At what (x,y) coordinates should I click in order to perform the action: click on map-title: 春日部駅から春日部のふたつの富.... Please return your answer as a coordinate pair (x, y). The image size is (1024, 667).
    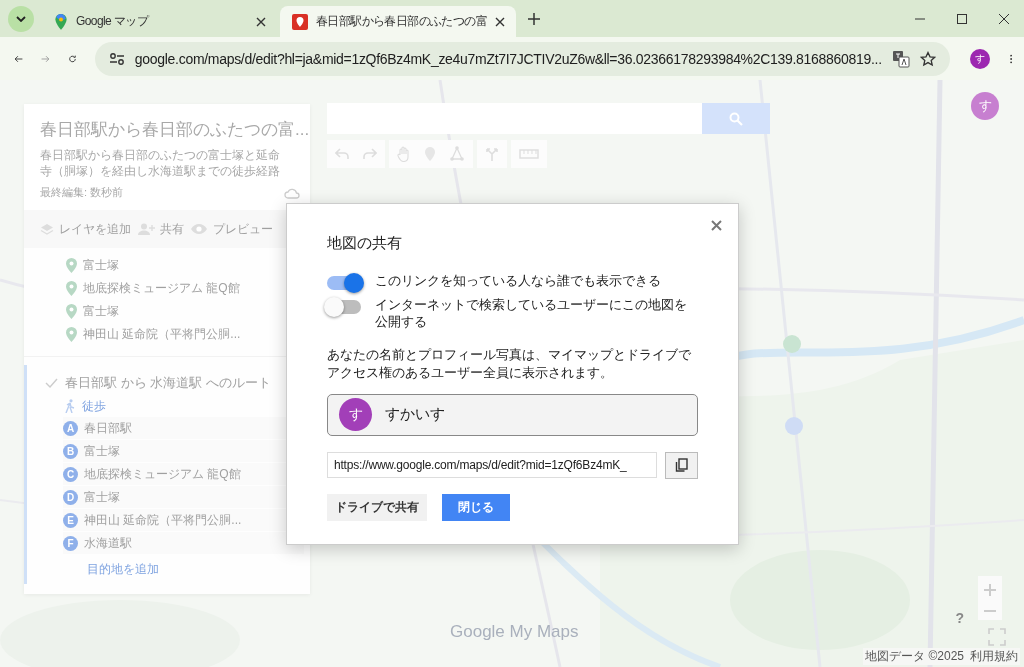
    Looking at the image, I should click on (175, 129).